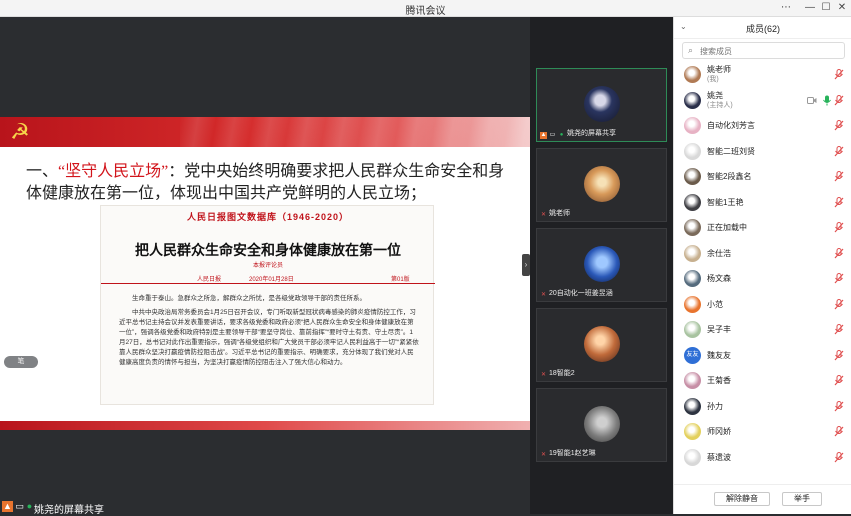  I want to click on title-bar: 腾讯会议 ⋯ — ☐ ✕, so click(425, 8).